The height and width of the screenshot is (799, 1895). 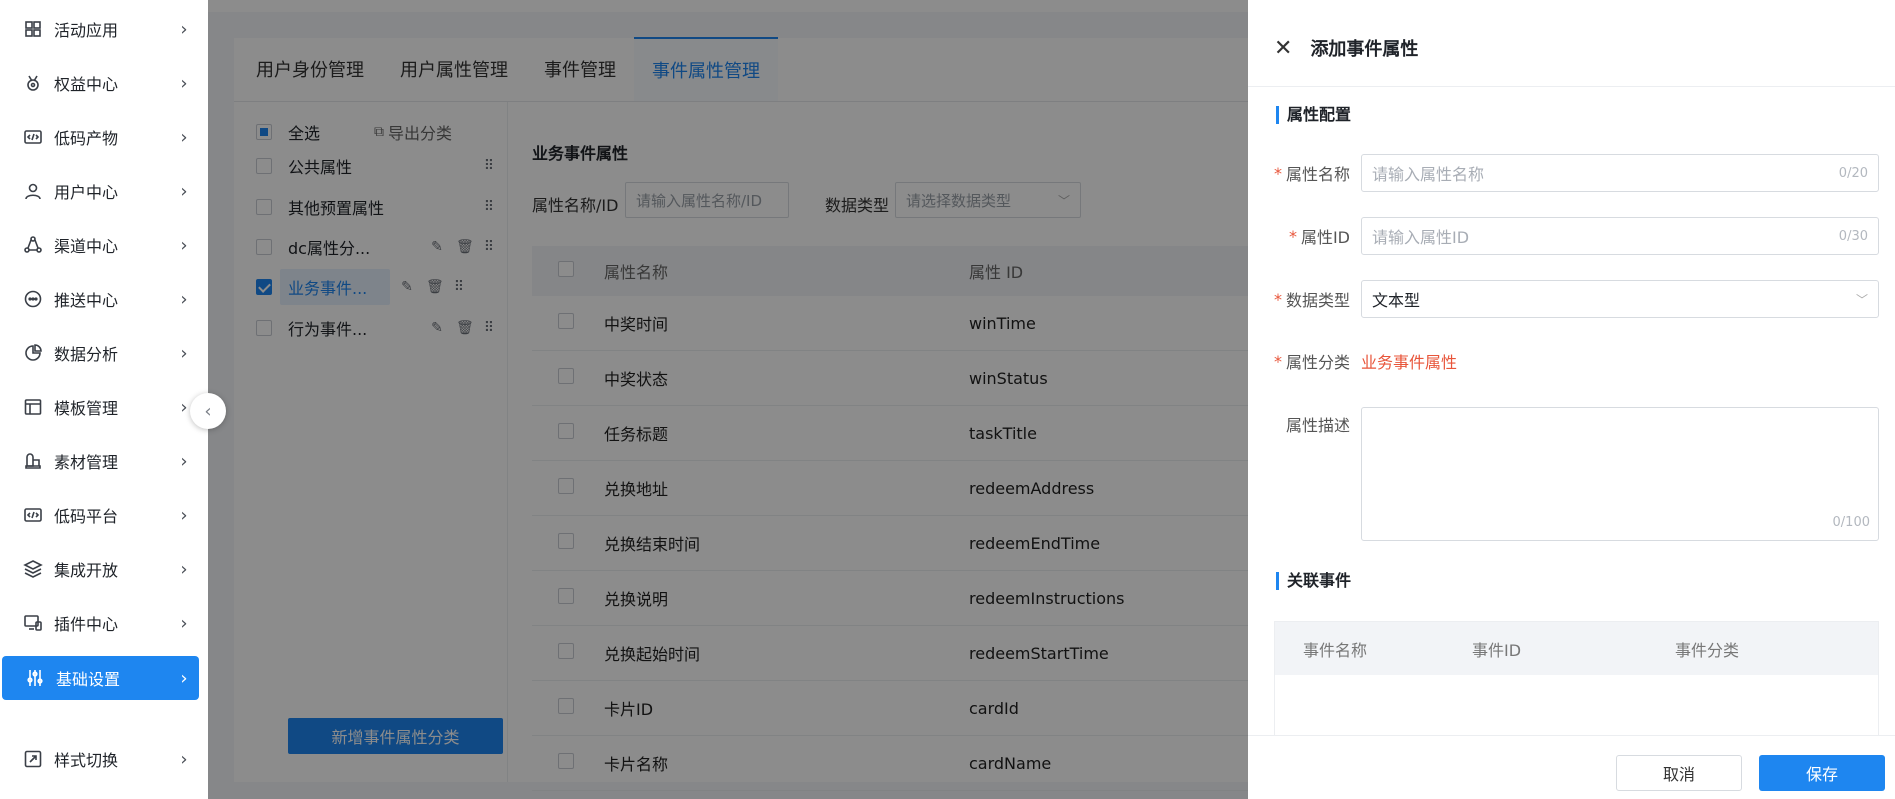 What do you see at coordinates (33, 461) in the screenshot?
I see `material-icon` at bounding box center [33, 461].